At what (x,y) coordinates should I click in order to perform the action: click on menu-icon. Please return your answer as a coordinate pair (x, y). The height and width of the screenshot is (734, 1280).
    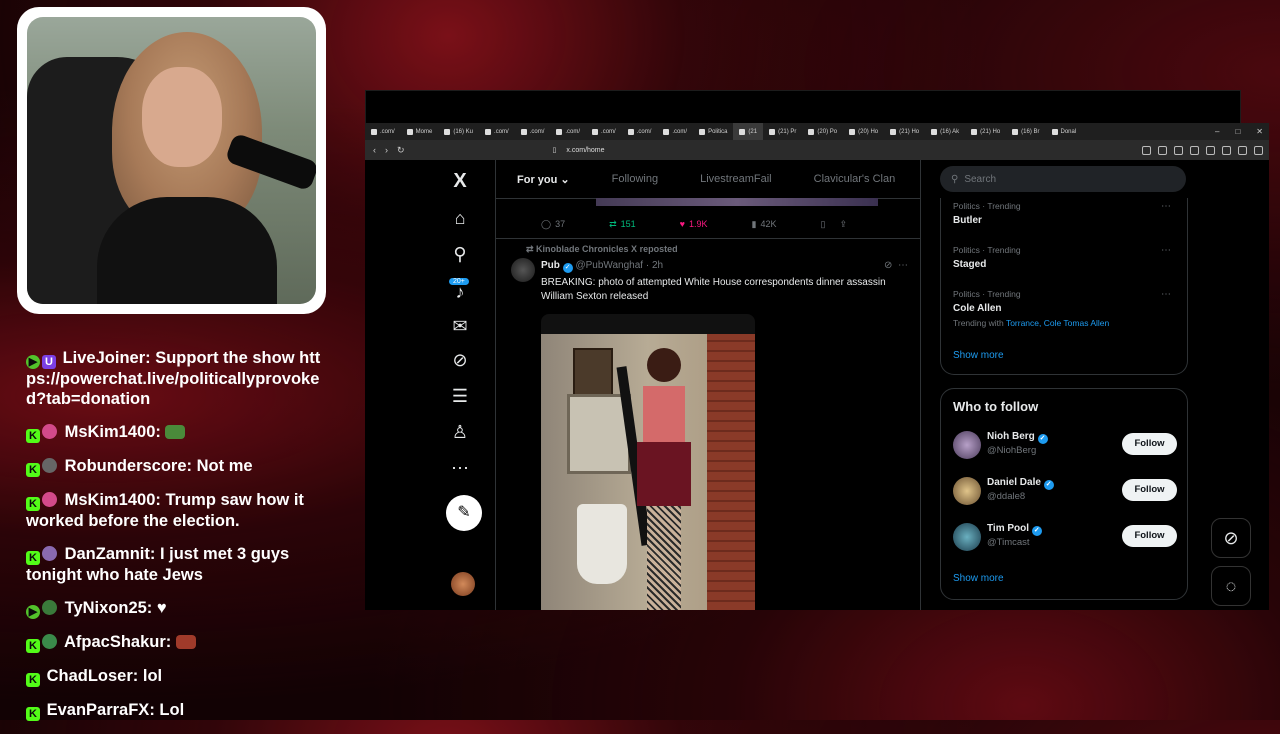
    Looking at the image, I should click on (1258, 150).